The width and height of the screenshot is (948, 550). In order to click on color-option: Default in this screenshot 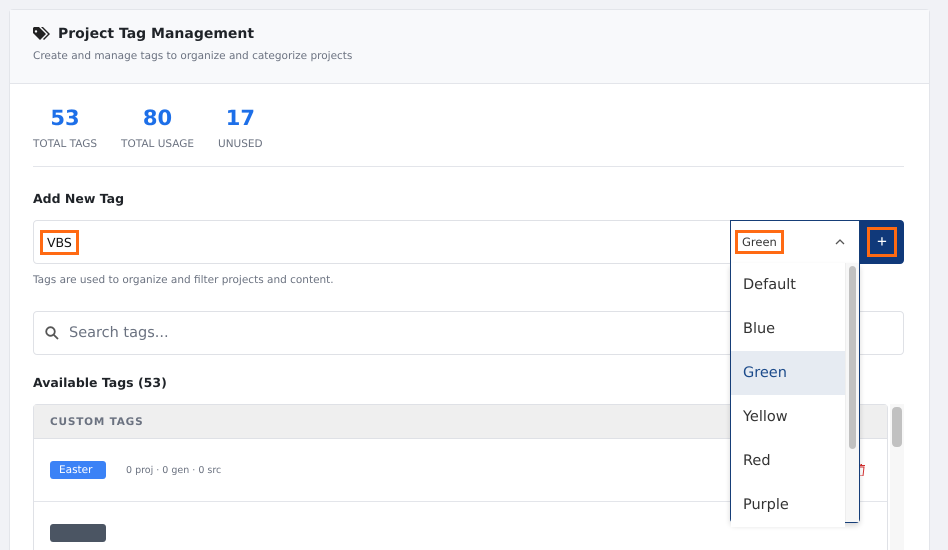, I will do `click(788, 285)`.